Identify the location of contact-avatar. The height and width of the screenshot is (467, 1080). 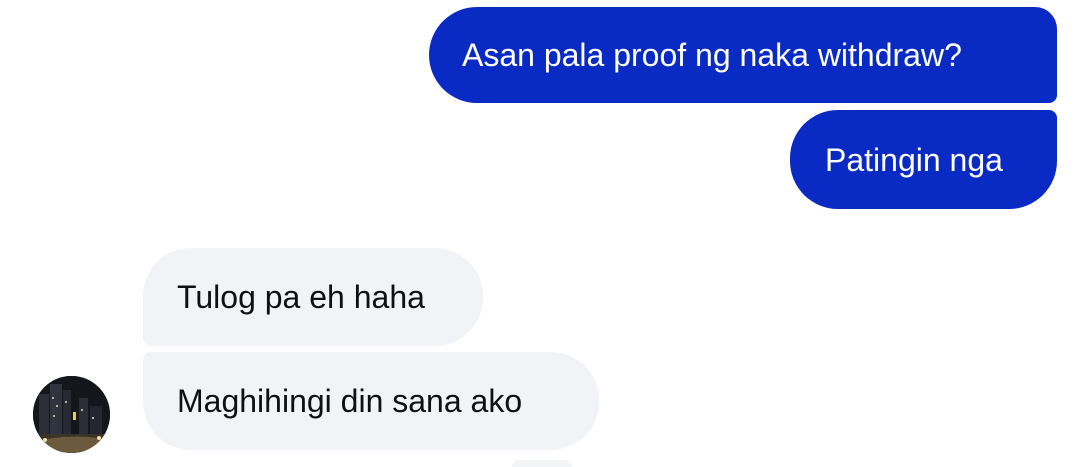
(71, 414).